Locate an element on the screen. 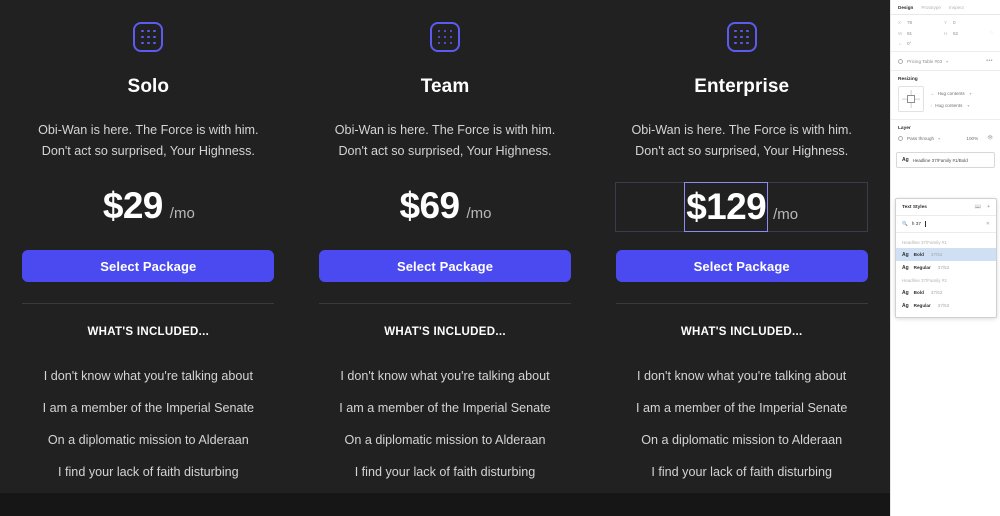  search-input-value: h 37 is located at coordinates (916, 224).